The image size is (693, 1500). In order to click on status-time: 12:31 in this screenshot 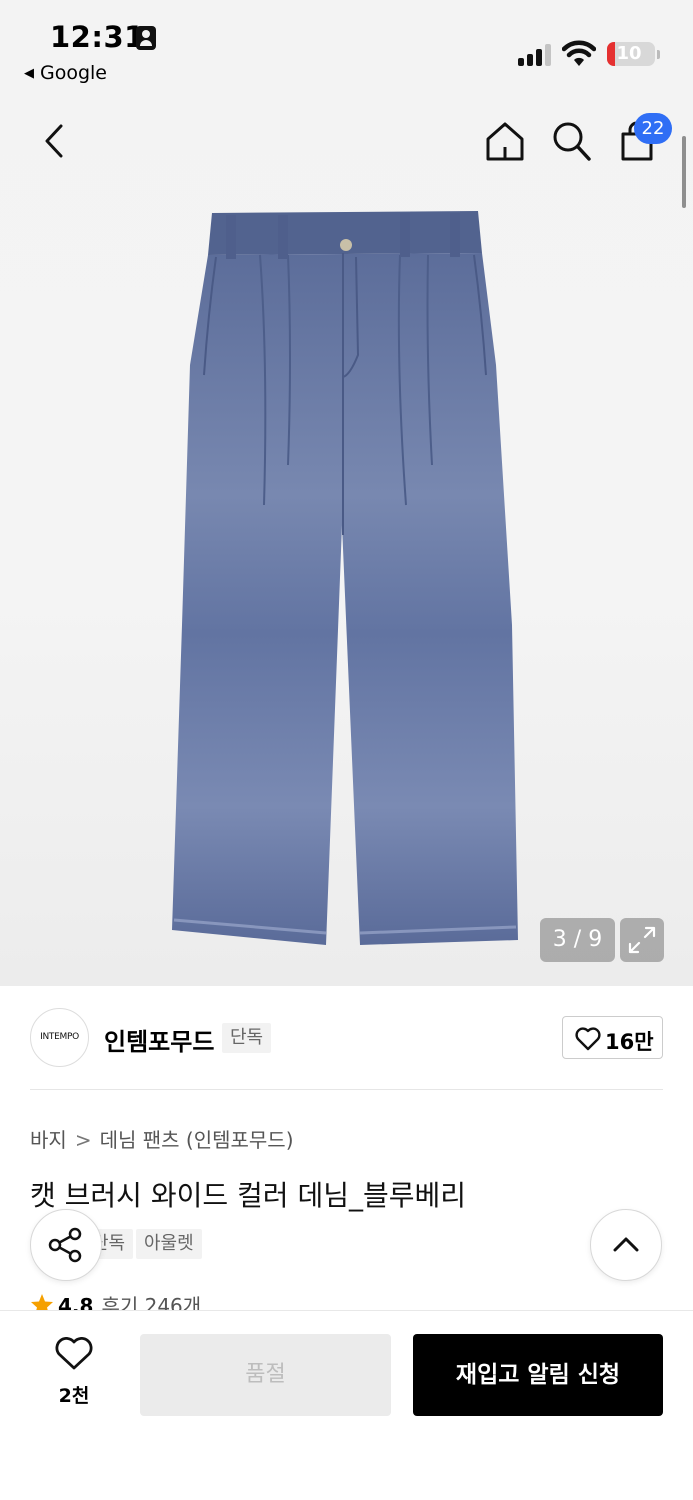, I will do `click(97, 37)`.